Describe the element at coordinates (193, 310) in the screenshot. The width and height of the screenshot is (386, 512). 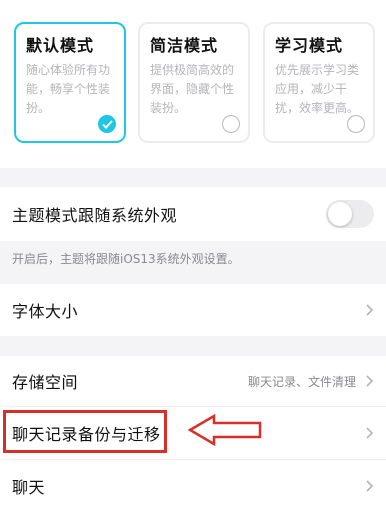
I see `font-size-row: 字体大小` at that location.